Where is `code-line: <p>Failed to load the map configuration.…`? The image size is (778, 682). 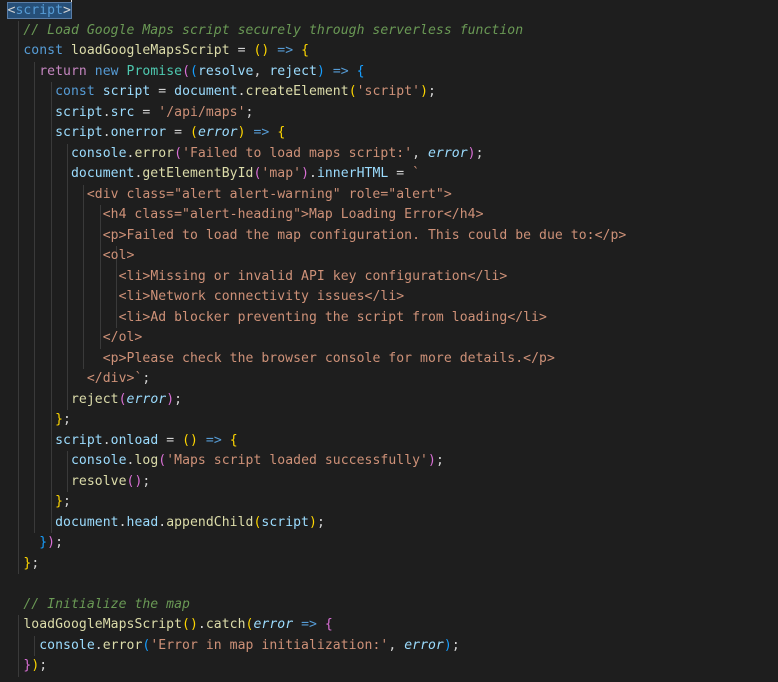 code-line: <p>Failed to load the map configuration.… is located at coordinates (364, 235).